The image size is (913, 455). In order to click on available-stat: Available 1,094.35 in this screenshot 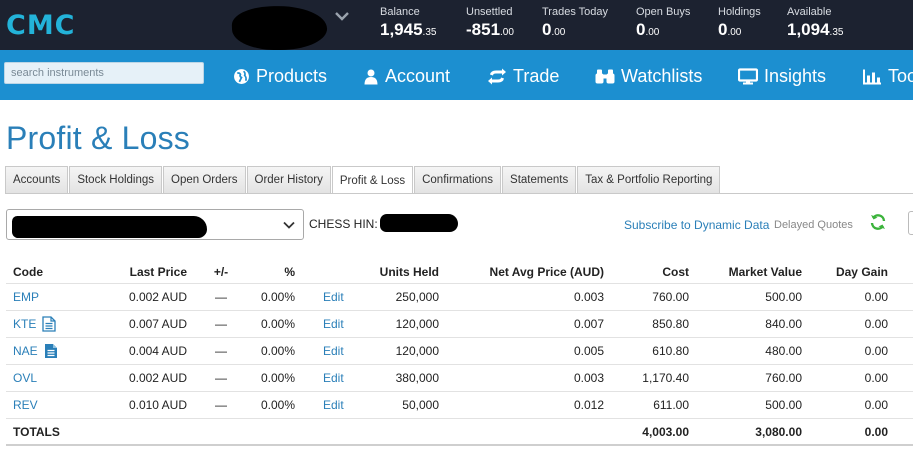, I will do `click(815, 22)`.